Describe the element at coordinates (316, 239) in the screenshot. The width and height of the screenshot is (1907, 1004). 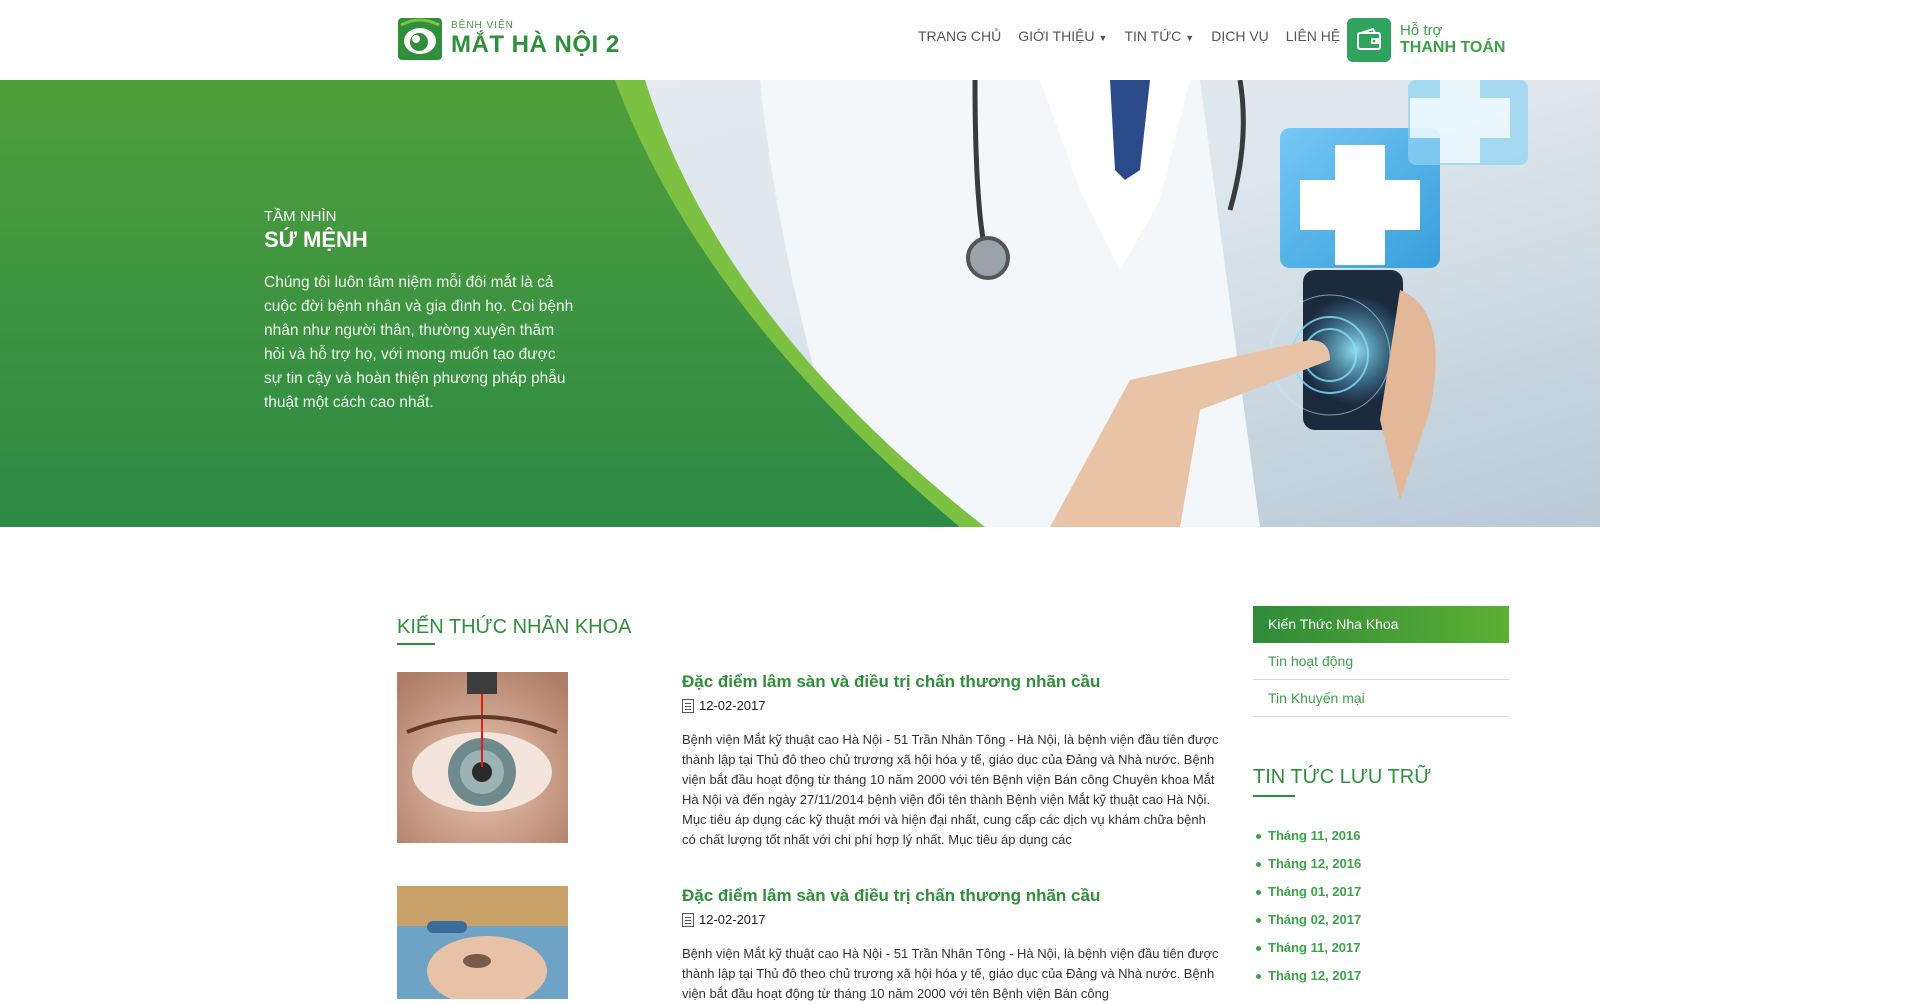
I see `hero-title: SỨ MỆNH` at that location.